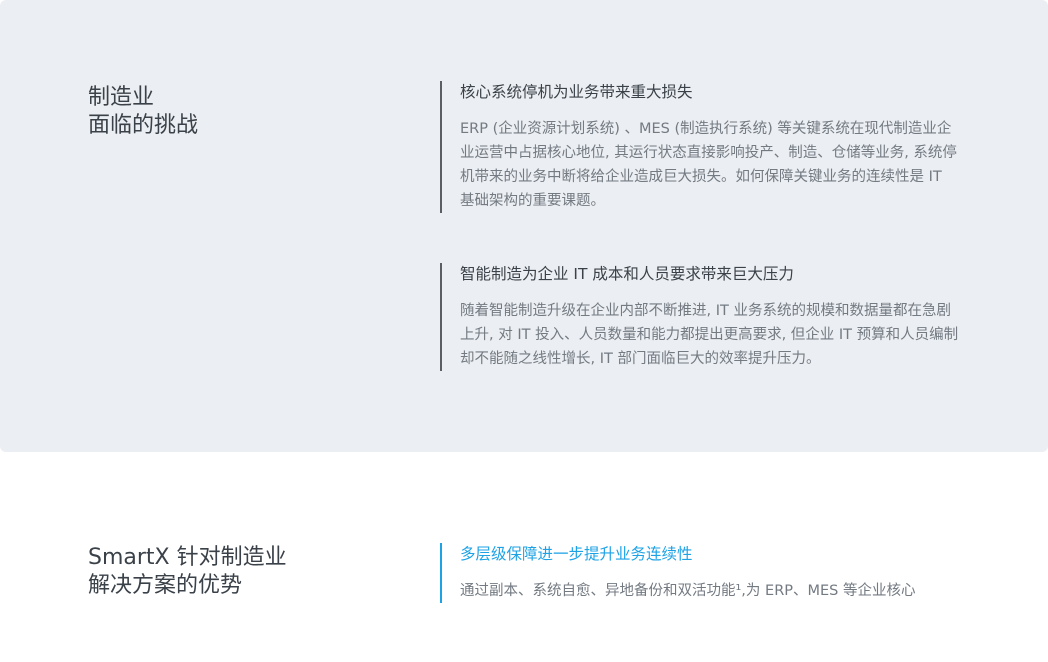 Image resolution: width=1048 pixels, height=662 pixels. What do you see at coordinates (165, 585) in the screenshot?
I see `advantages-title-line2: 解决方案的优势` at bounding box center [165, 585].